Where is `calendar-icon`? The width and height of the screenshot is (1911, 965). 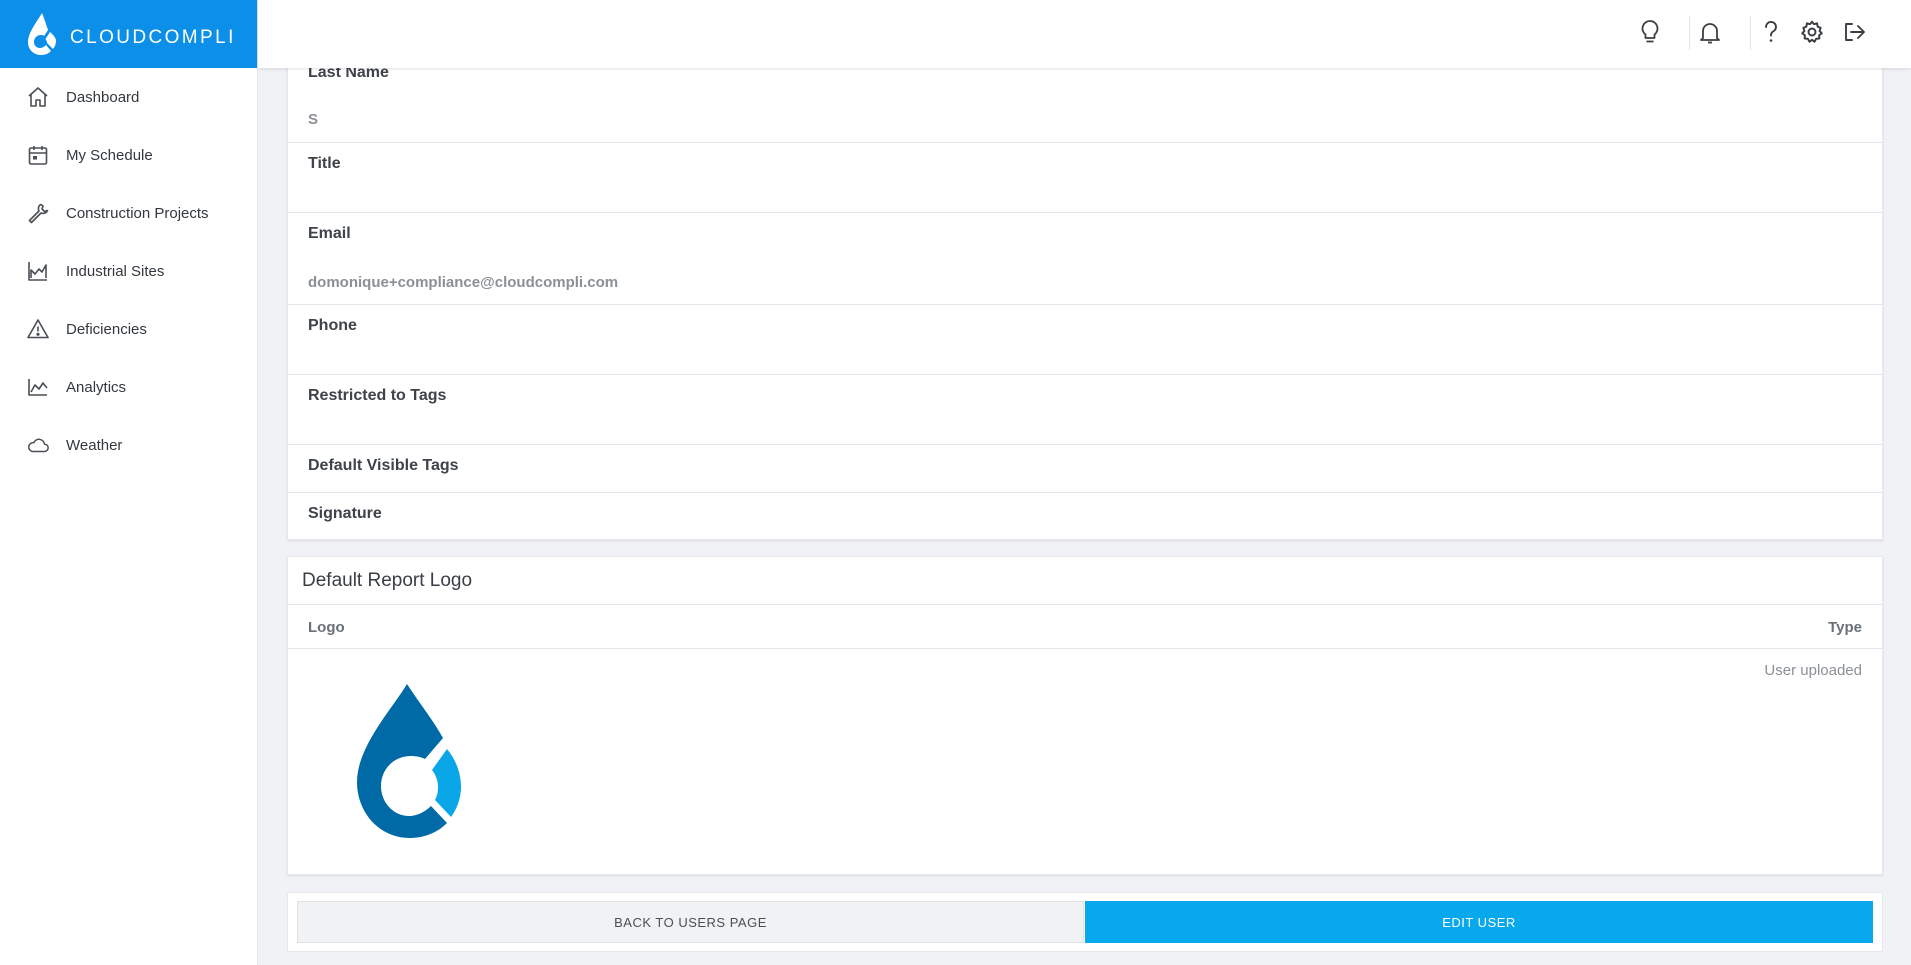 calendar-icon is located at coordinates (38, 155).